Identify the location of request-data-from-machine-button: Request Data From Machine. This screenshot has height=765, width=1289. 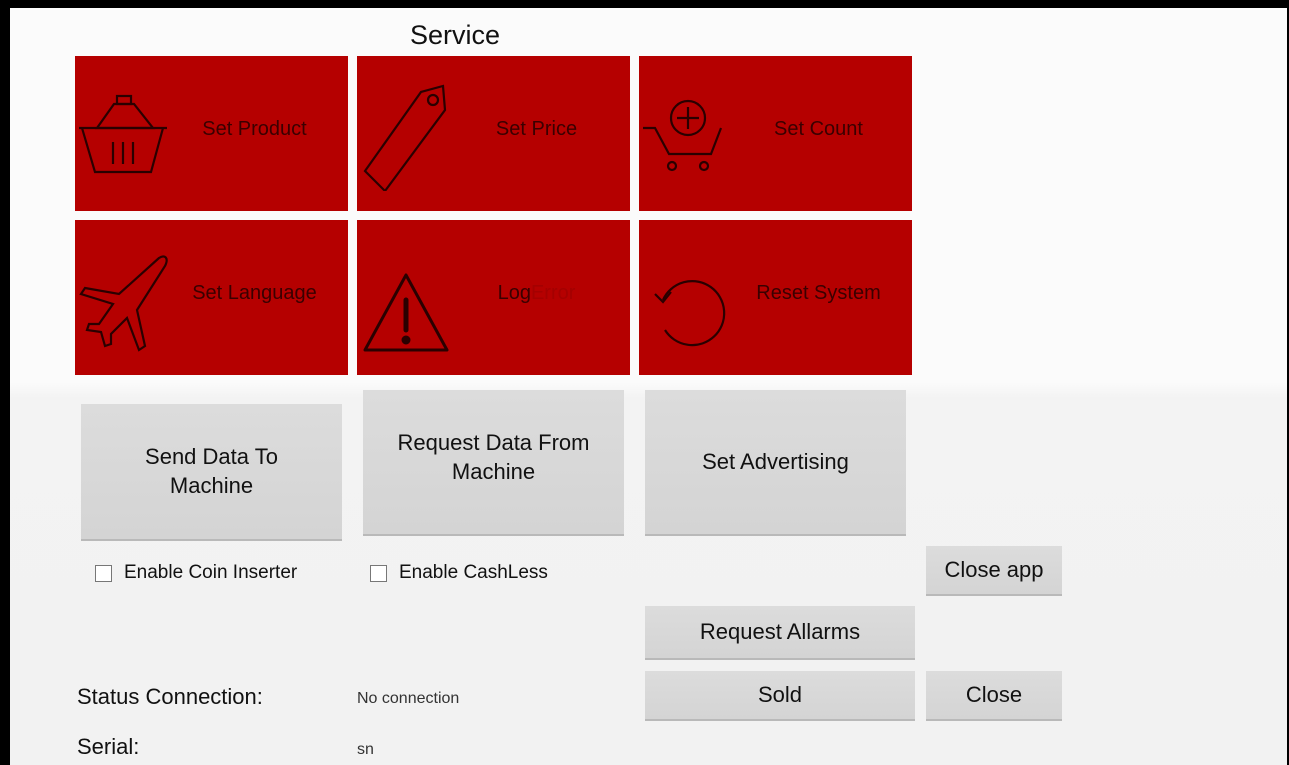
(493, 462).